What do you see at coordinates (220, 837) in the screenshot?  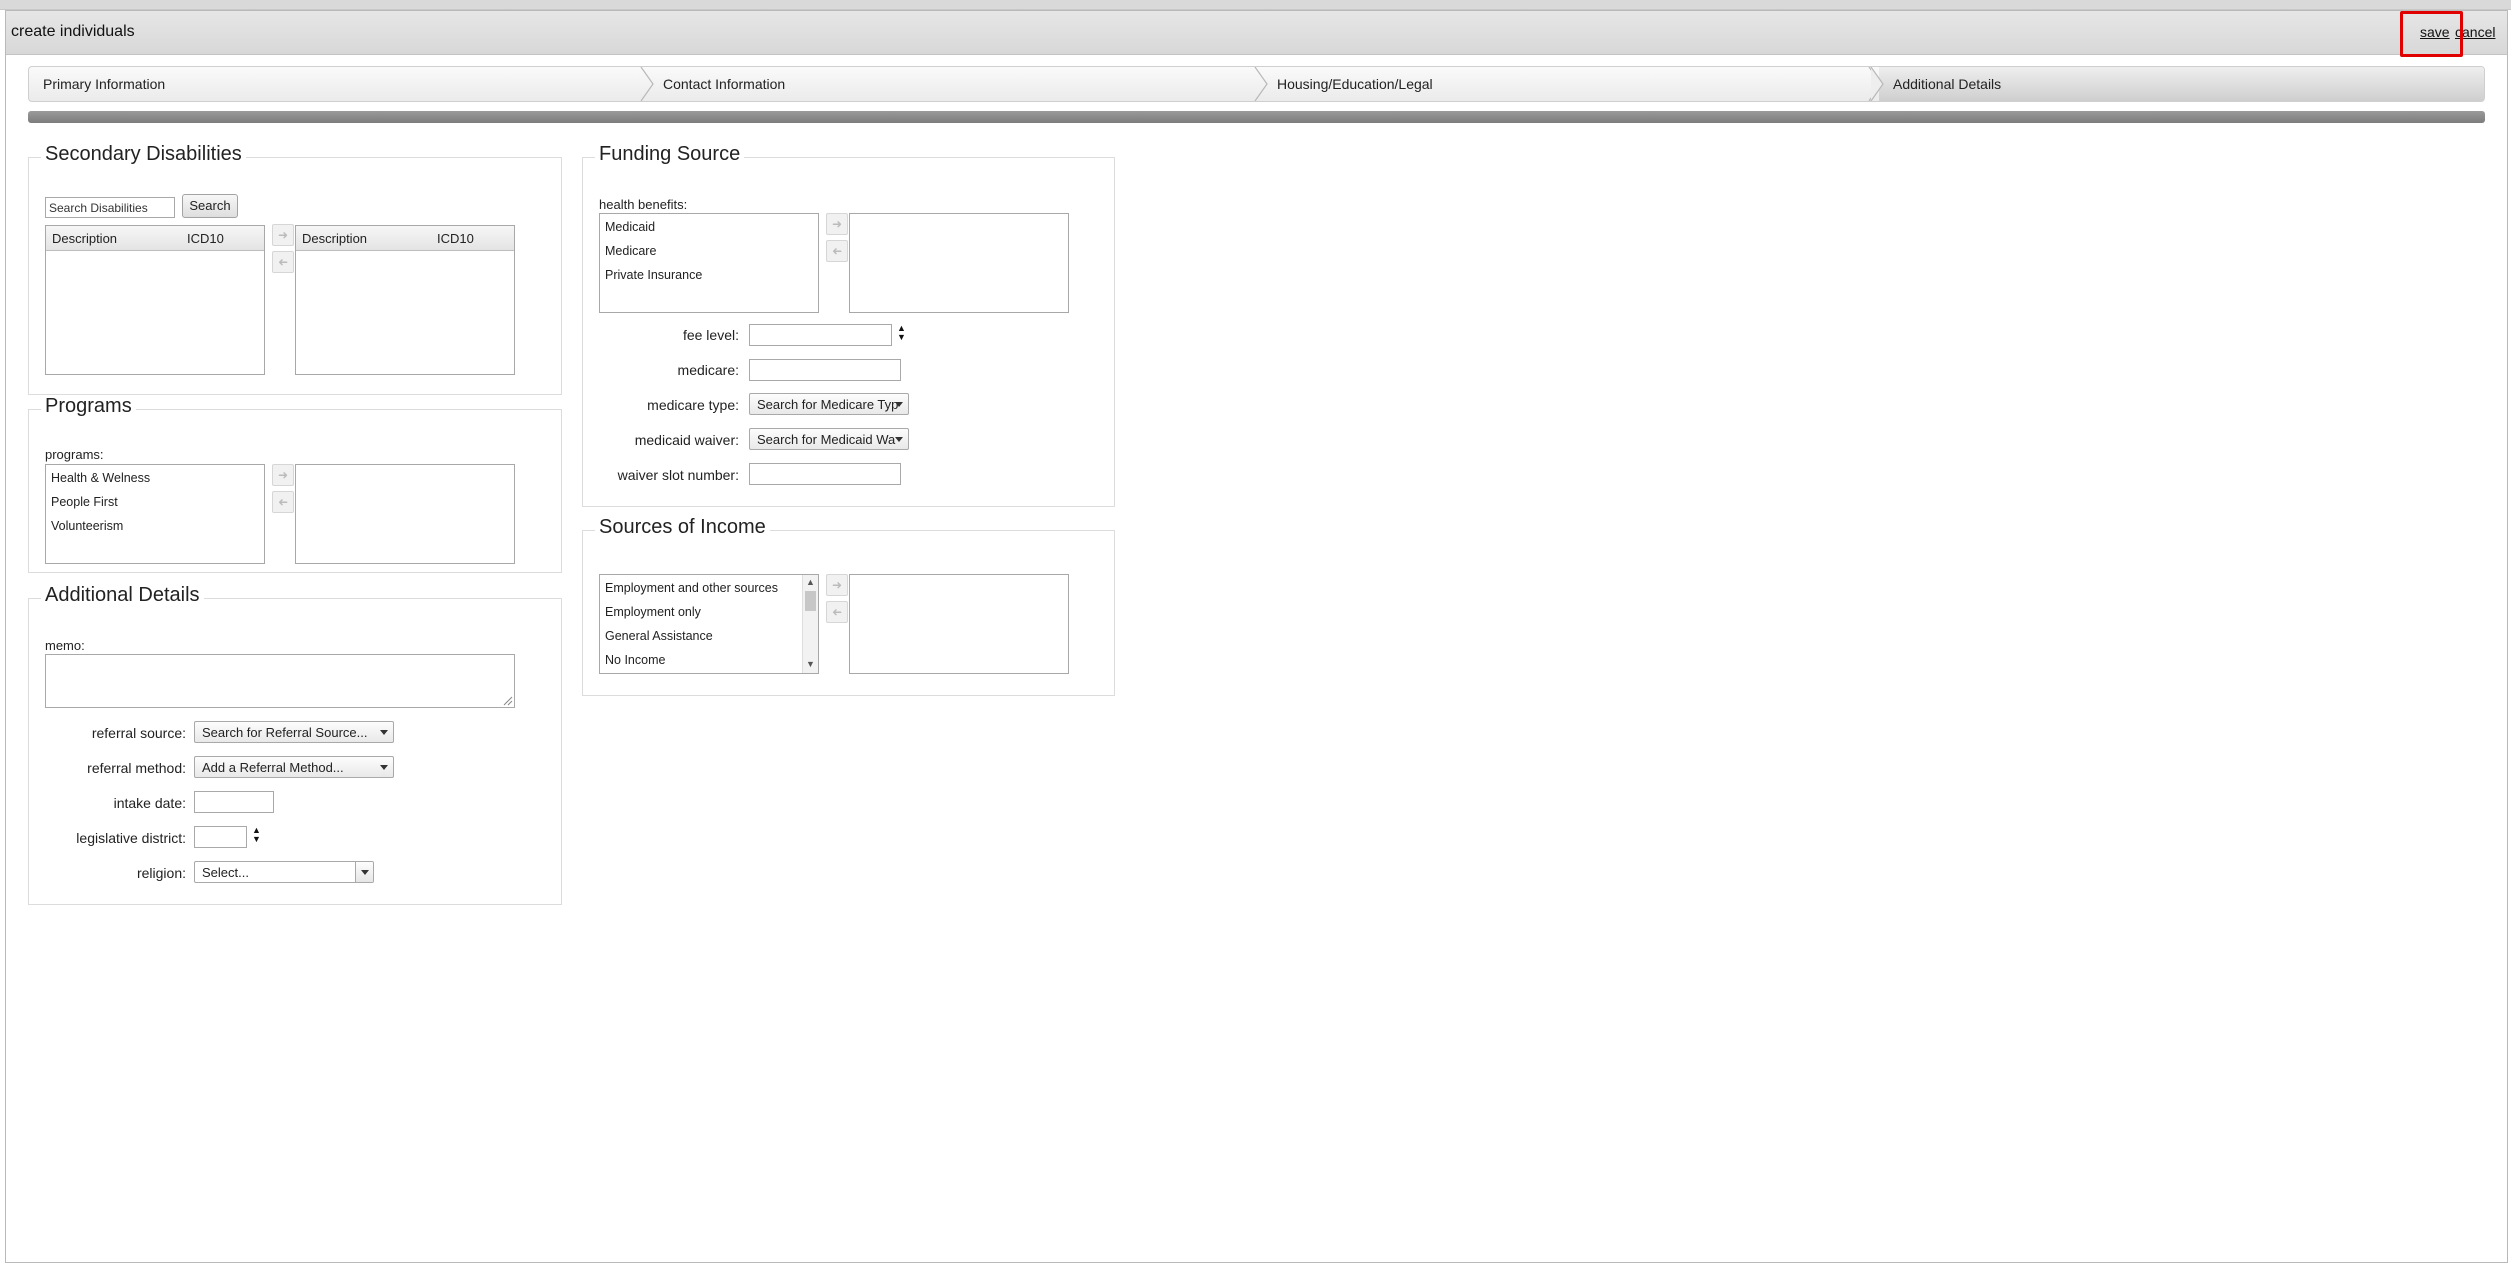 I see `legislative-district-input` at bounding box center [220, 837].